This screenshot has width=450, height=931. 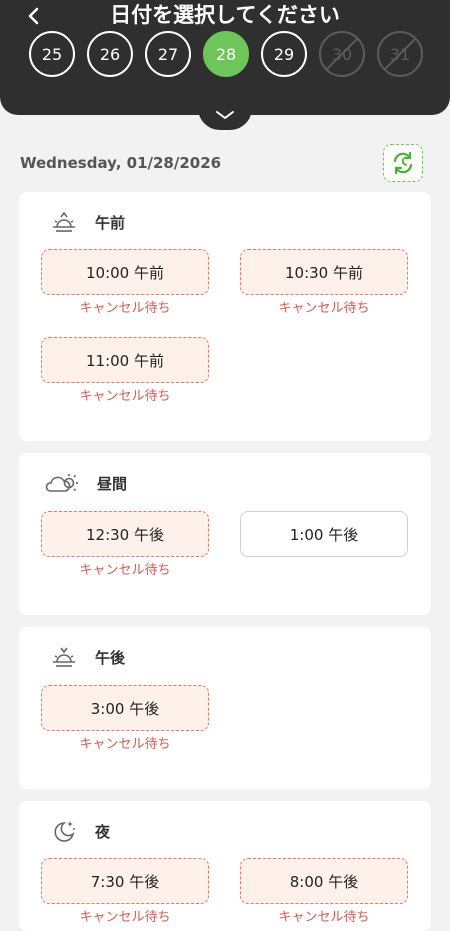 I want to click on chevron-down-icon, so click(x=225, y=115).